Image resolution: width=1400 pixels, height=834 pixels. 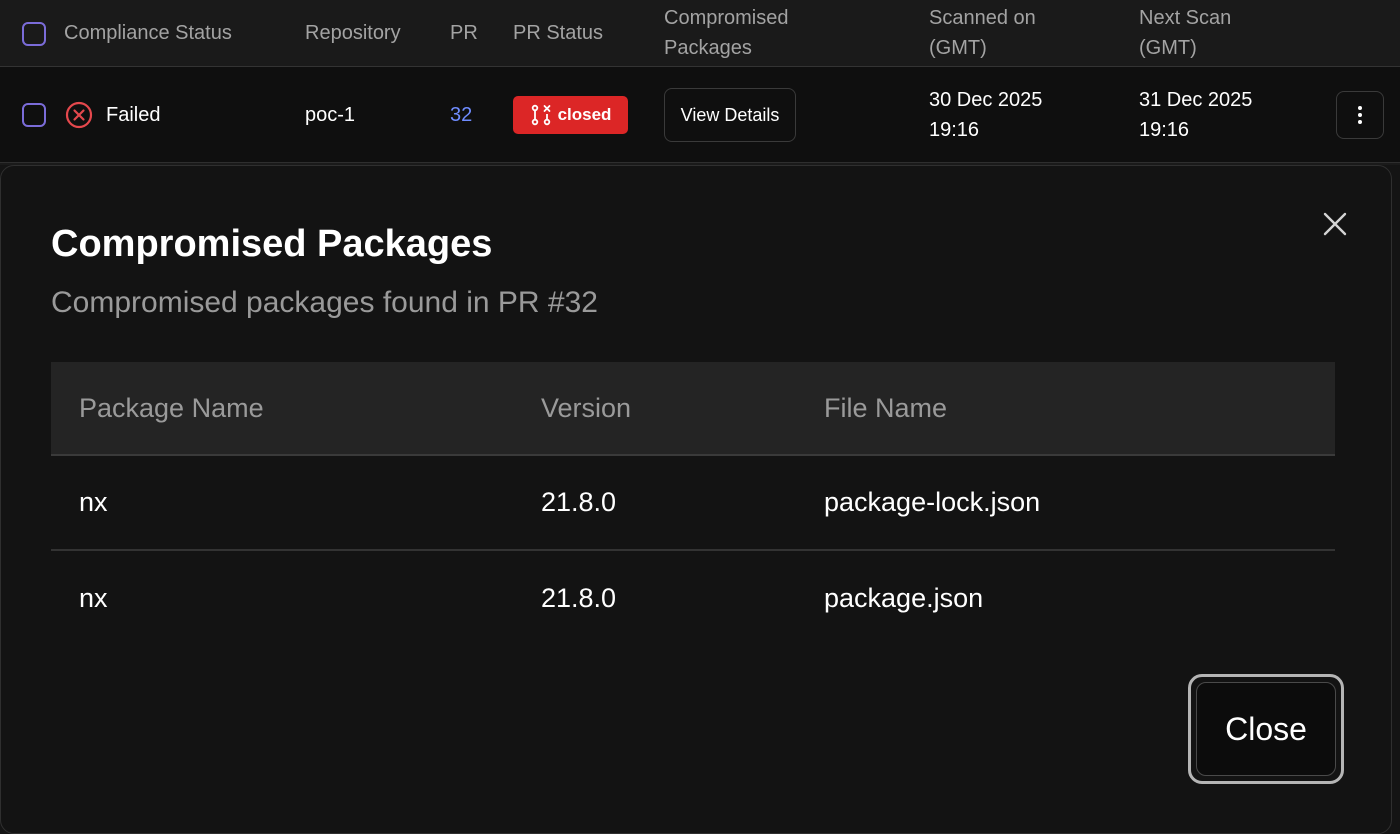 I want to click on pr-status-label: closed, so click(x=584, y=114).